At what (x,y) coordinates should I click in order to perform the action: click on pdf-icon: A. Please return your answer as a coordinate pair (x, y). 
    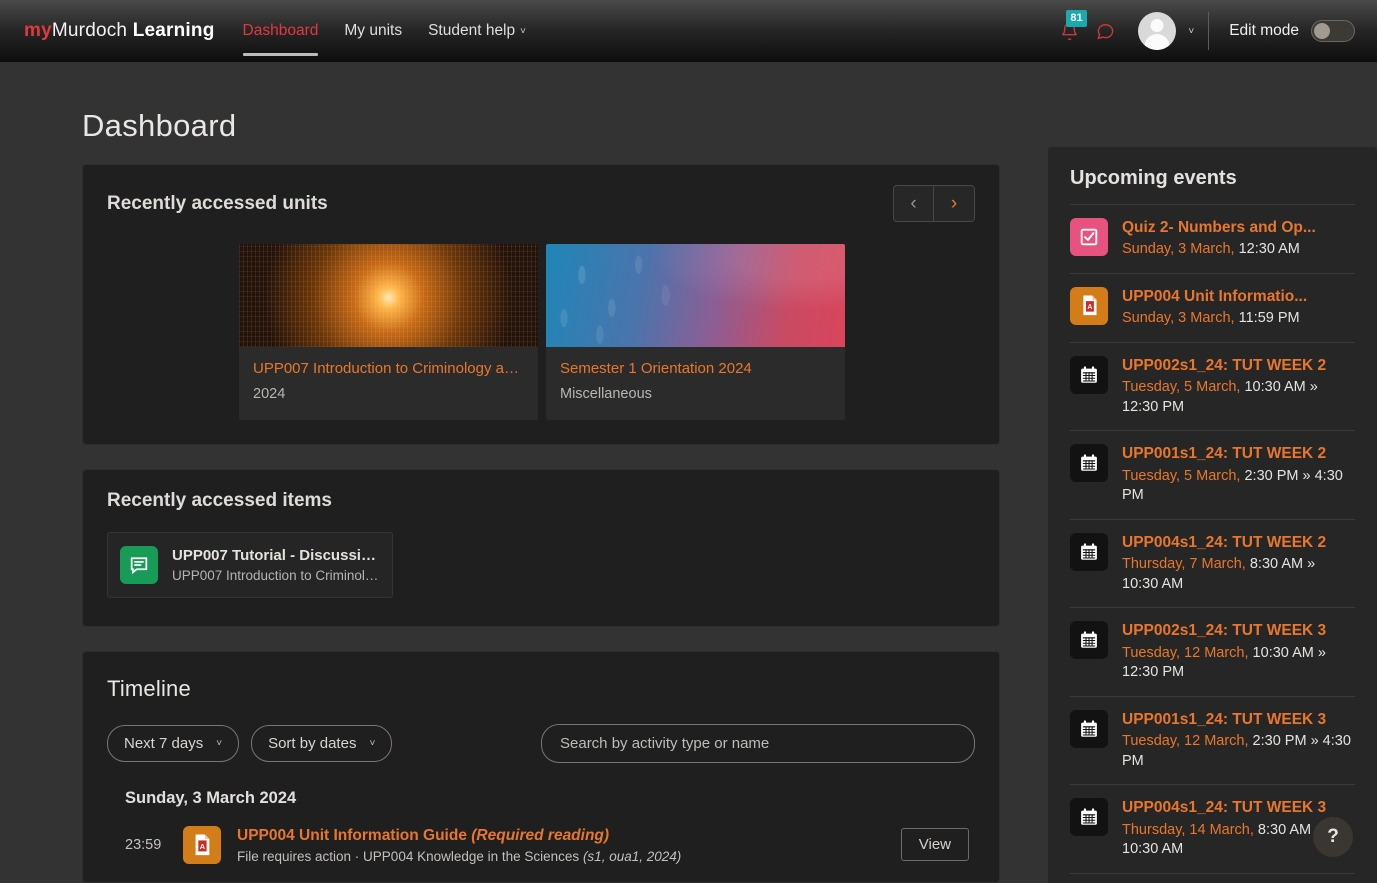
    Looking at the image, I should click on (202, 844).